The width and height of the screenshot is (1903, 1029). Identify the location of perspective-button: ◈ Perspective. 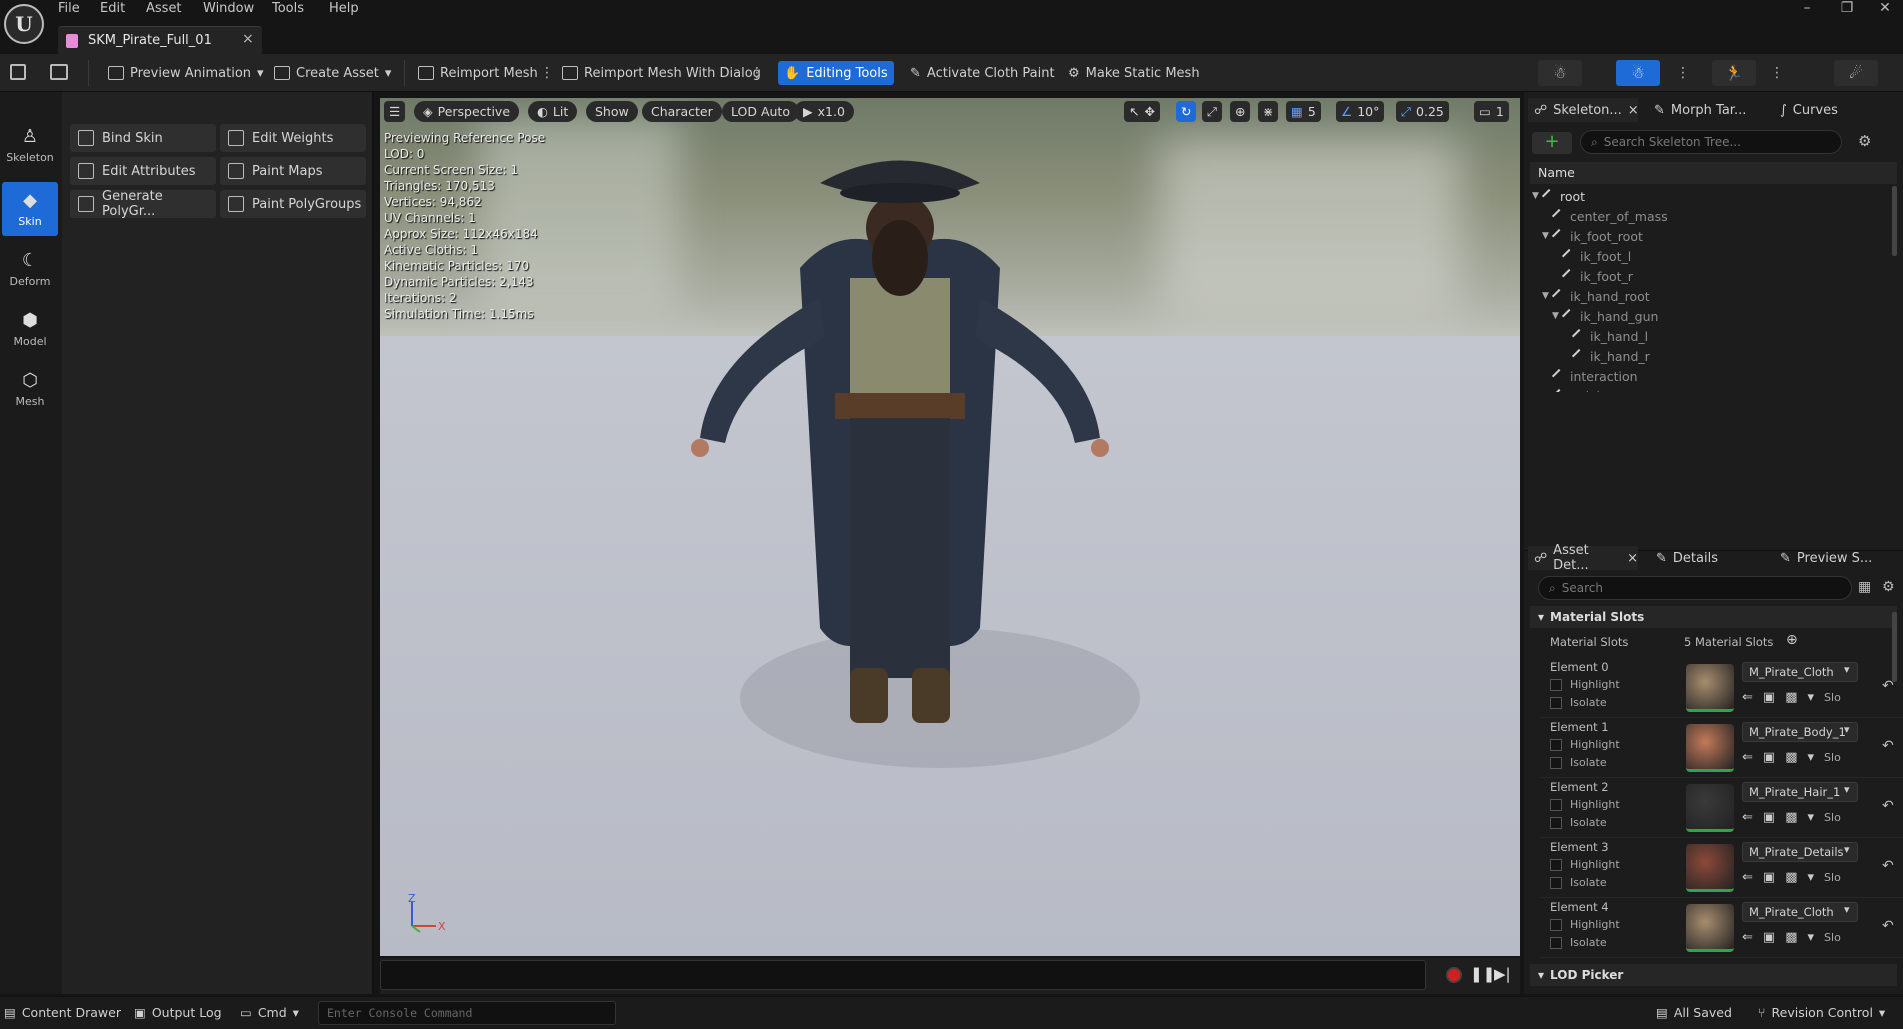
(467, 111).